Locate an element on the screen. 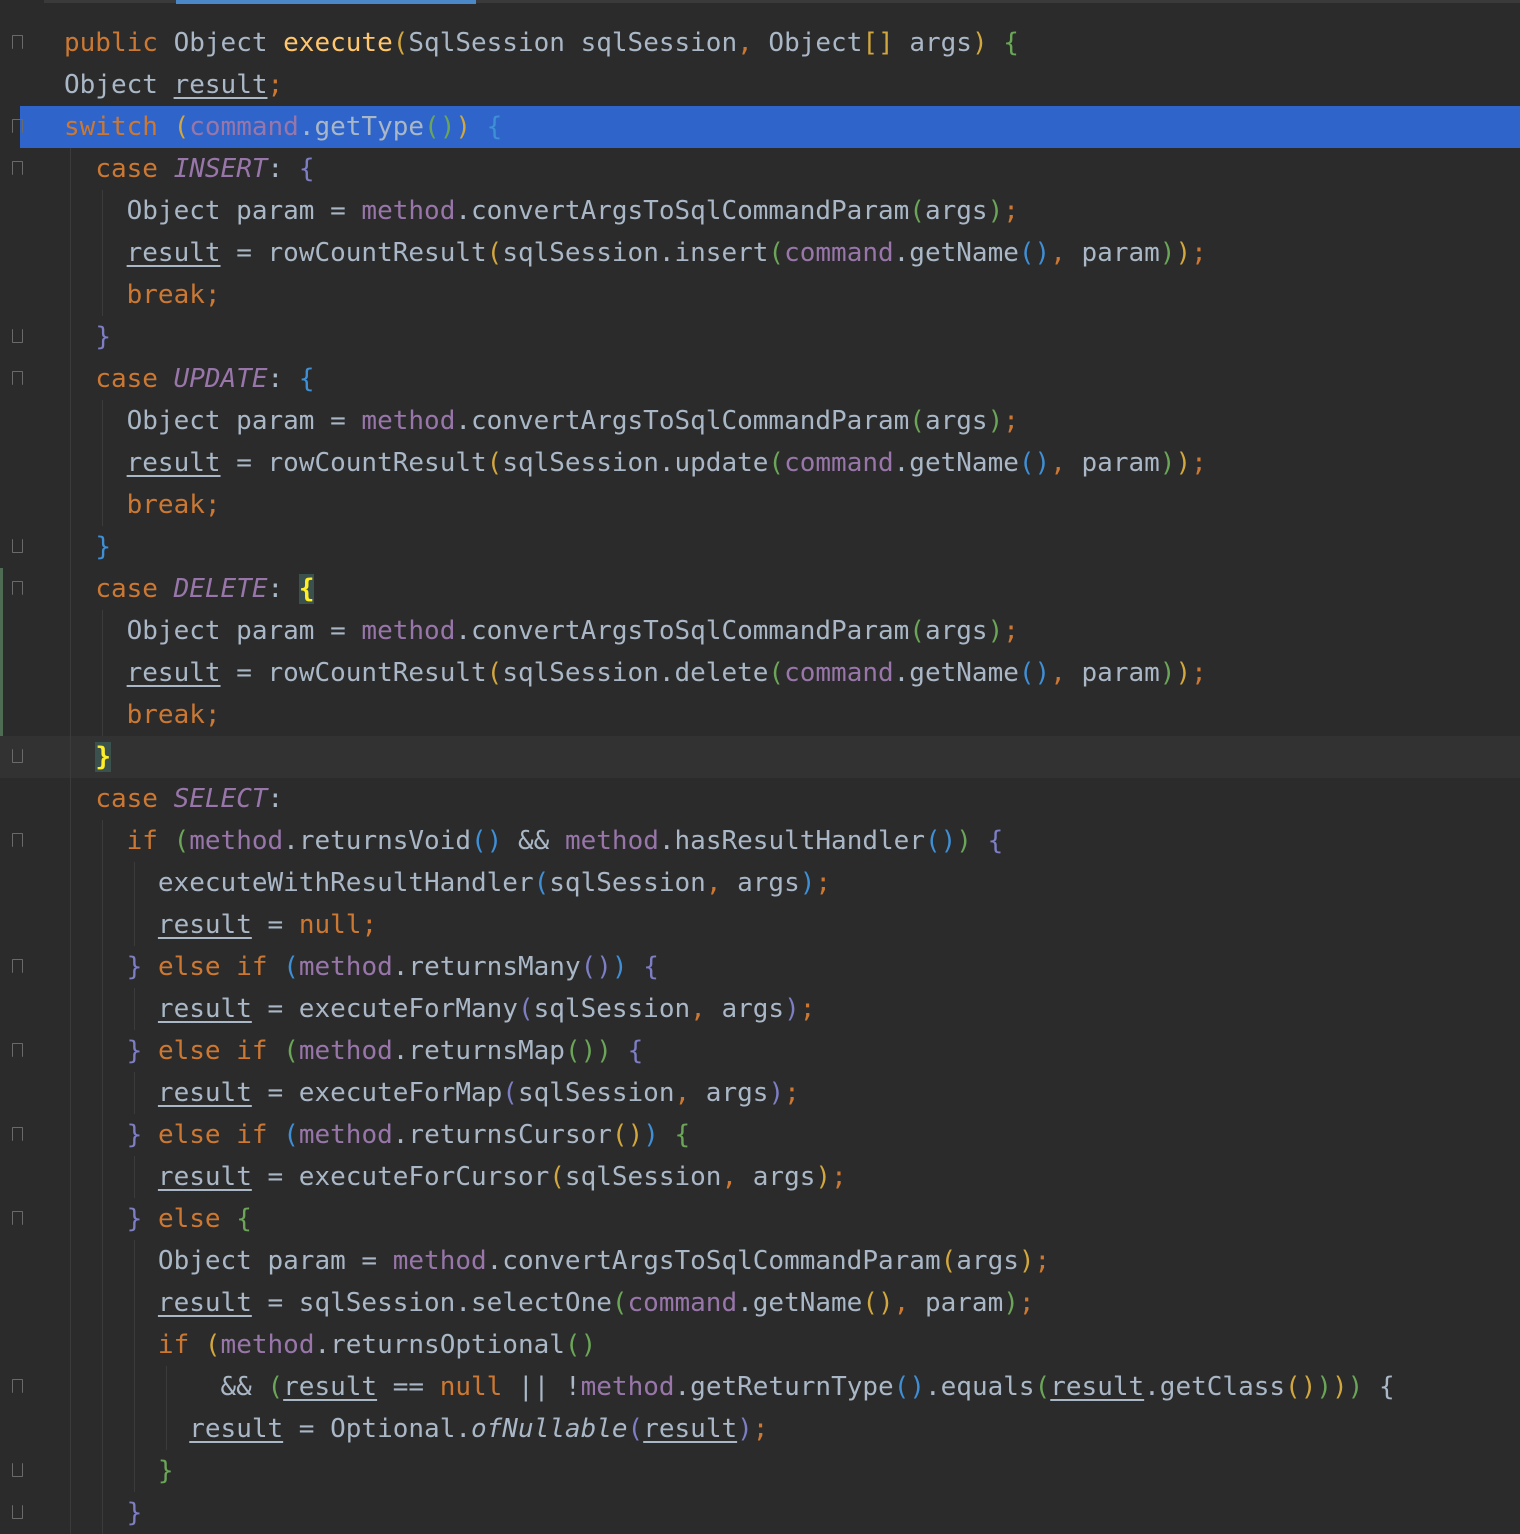 This screenshot has height=1534, width=1520. code-text: } else { is located at coordinates (158, 1219).